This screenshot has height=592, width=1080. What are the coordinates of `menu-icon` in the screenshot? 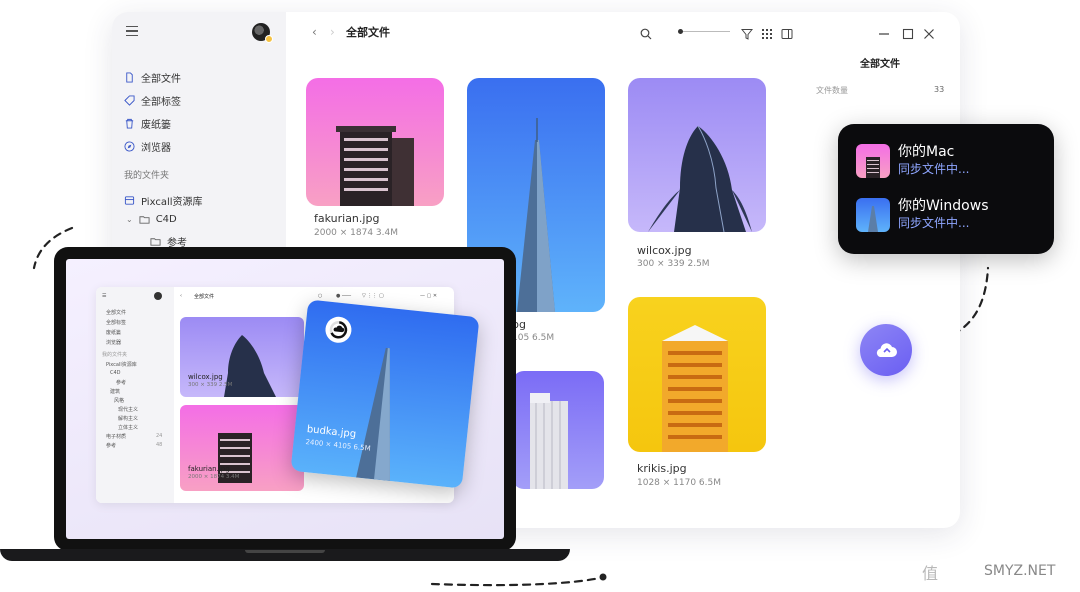 It's located at (132, 32).